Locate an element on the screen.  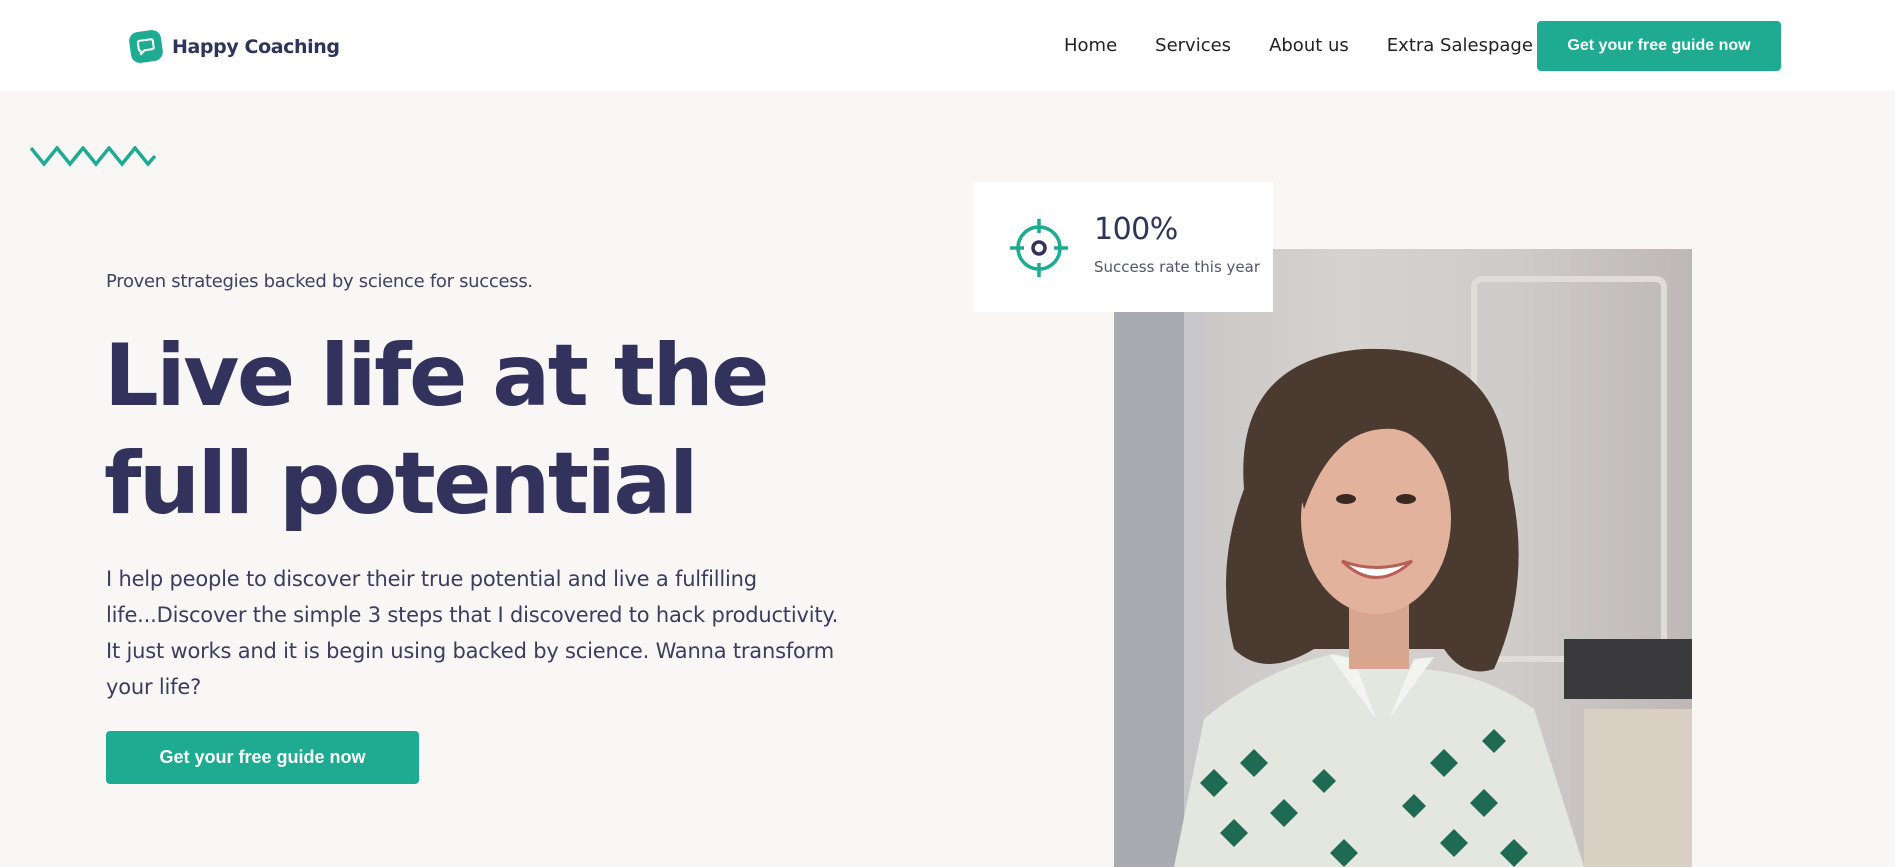
logo: Happy Coaching is located at coordinates (233, 46).